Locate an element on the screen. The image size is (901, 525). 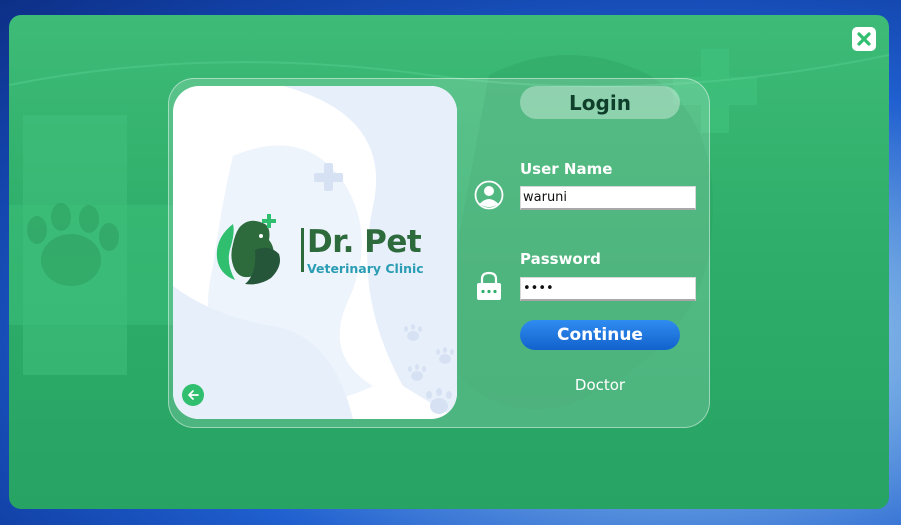
password-input is located at coordinates (608, 289).